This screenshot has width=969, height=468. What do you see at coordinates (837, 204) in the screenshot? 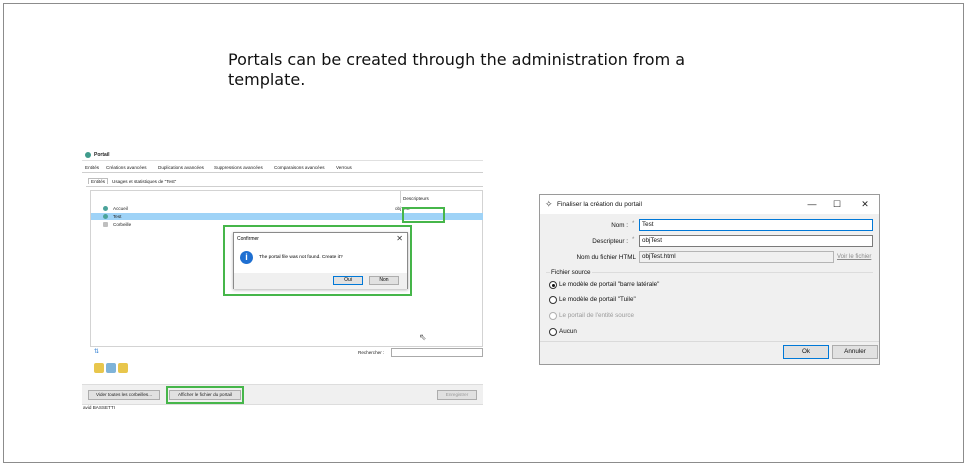
I see `maximize-button: ☐` at bounding box center [837, 204].